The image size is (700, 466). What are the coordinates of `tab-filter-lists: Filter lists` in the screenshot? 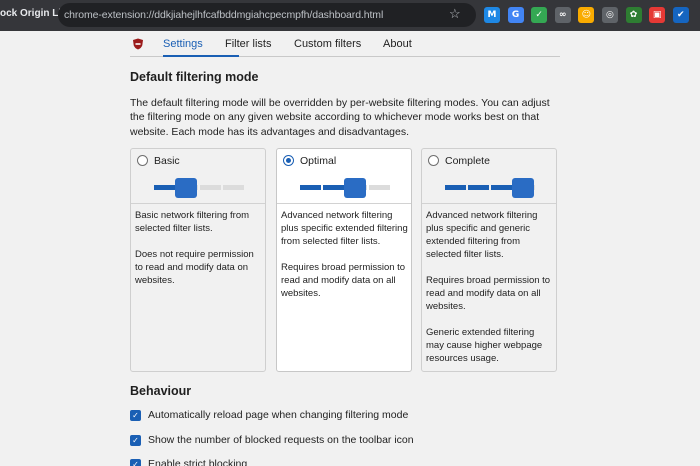 It's located at (248, 44).